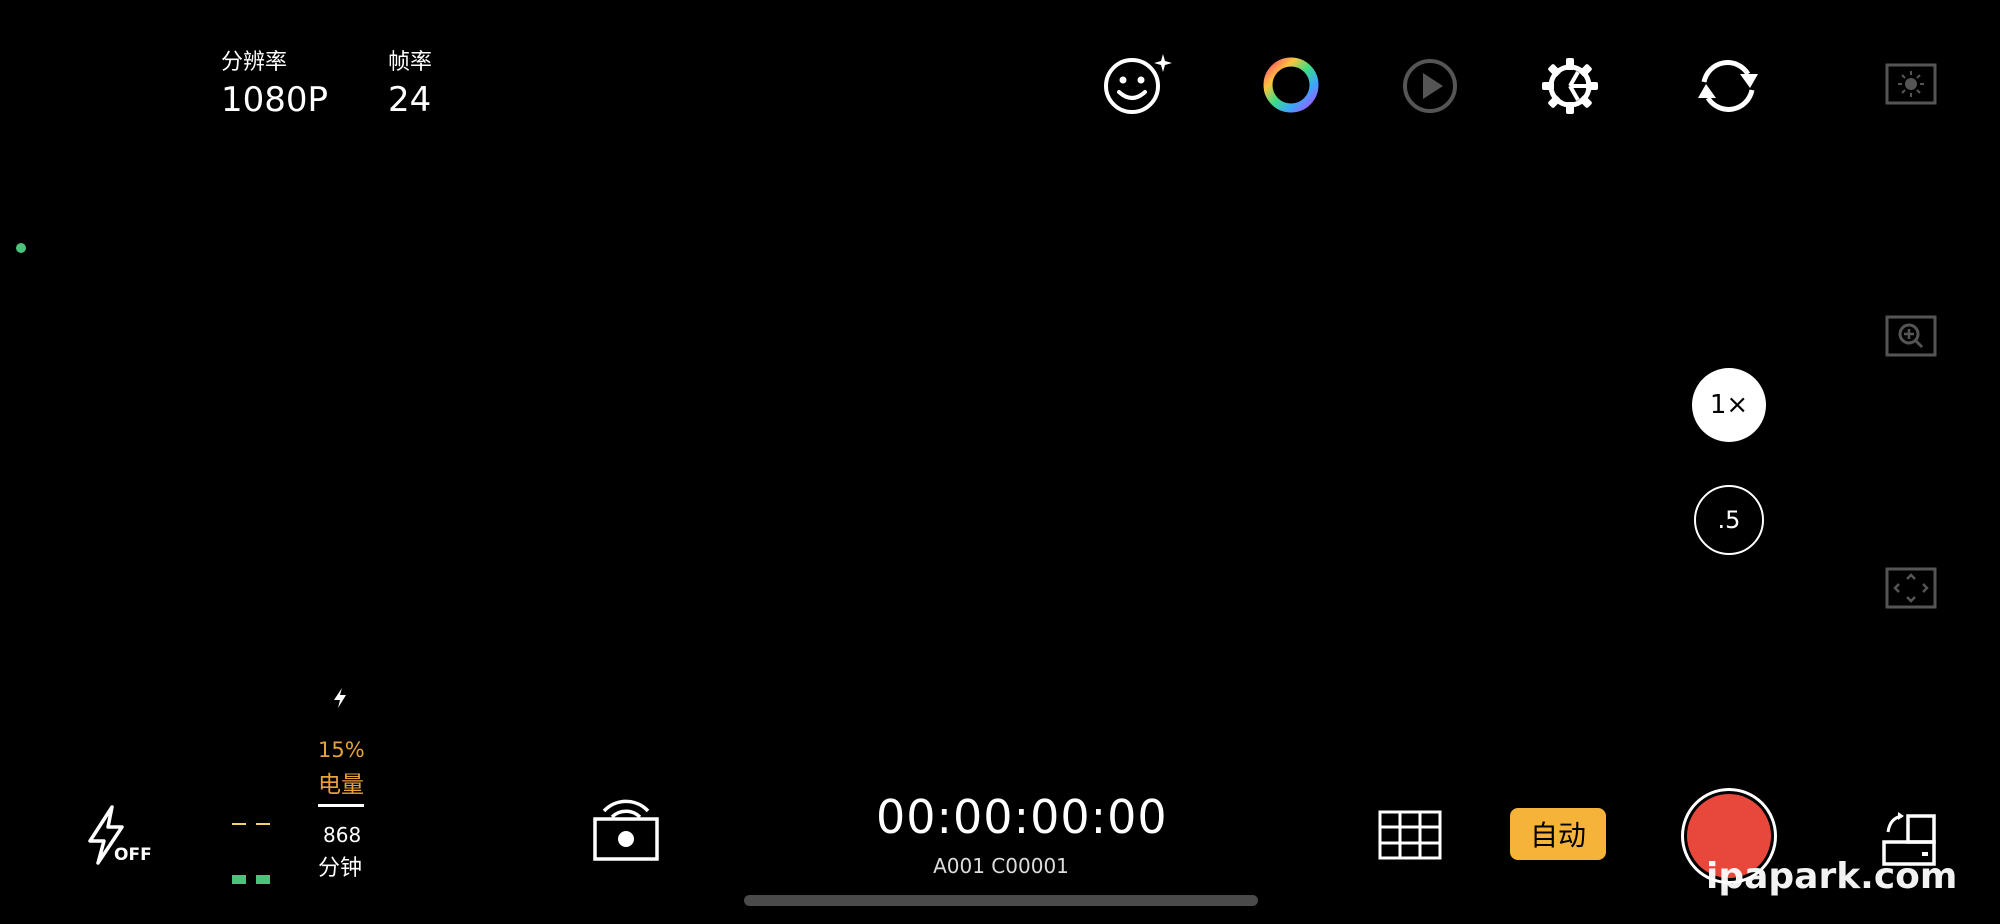 This screenshot has height=924, width=2000. I want to click on home-indicator, so click(1001, 900).